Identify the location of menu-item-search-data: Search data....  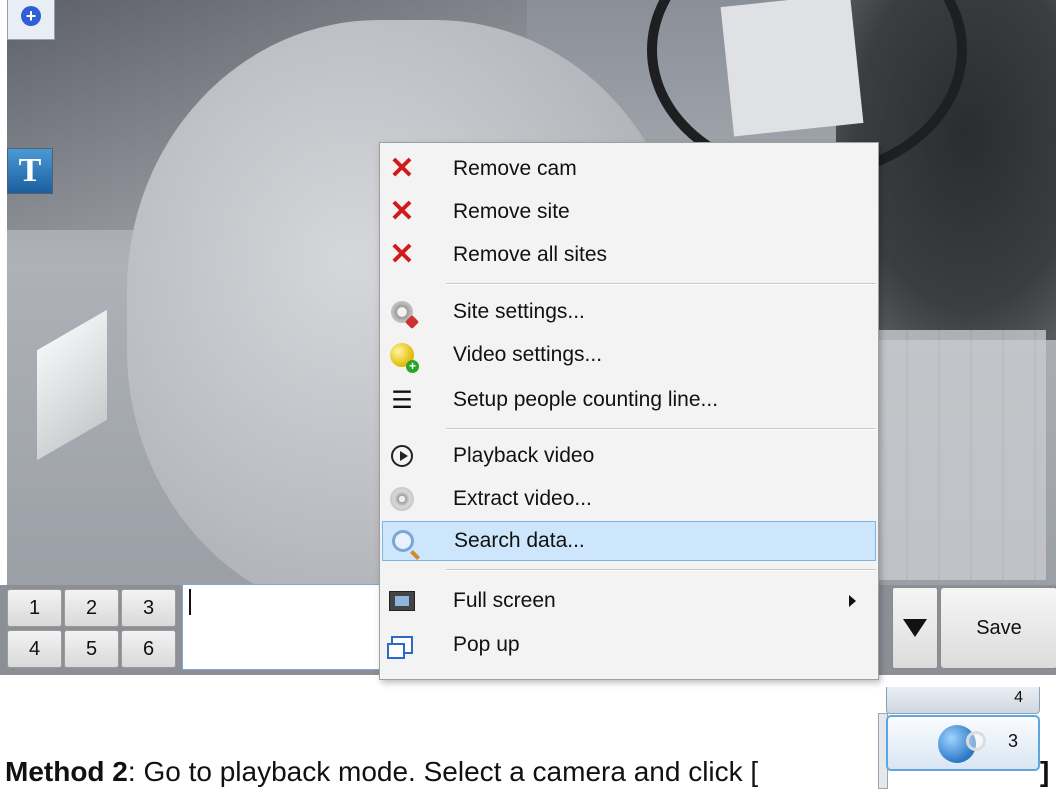
(629, 541).